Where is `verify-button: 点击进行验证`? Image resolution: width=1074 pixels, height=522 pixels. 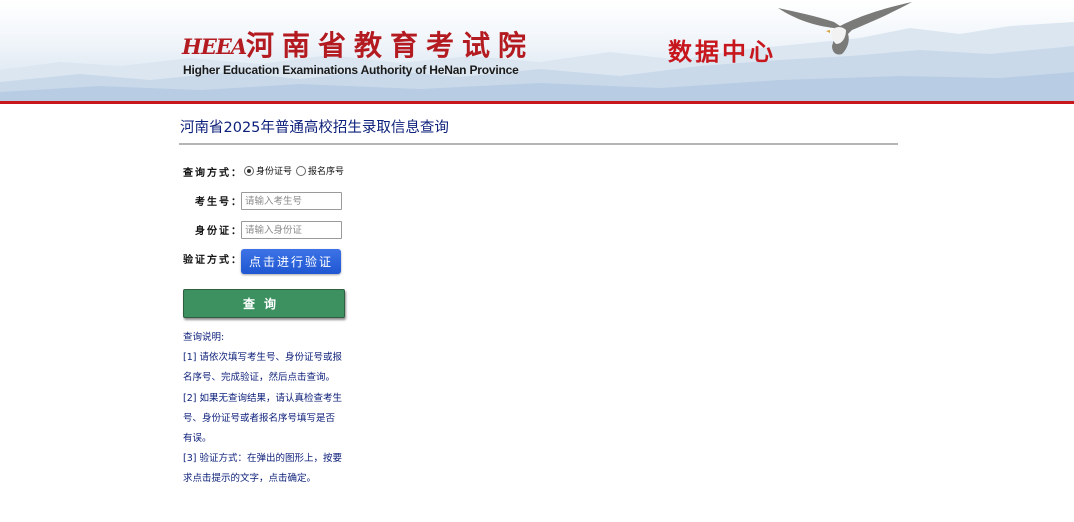
verify-button: 点击进行验证 is located at coordinates (291, 261).